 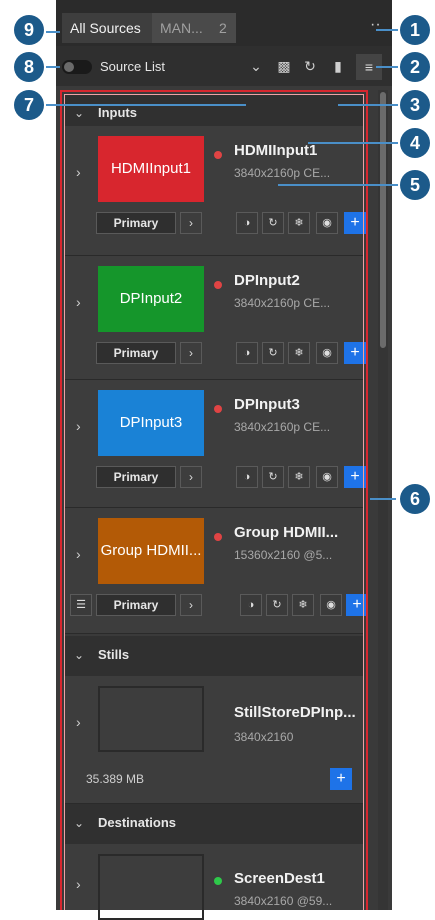 I want to click on collapse-icon: ⌄, so click(x=256, y=66).